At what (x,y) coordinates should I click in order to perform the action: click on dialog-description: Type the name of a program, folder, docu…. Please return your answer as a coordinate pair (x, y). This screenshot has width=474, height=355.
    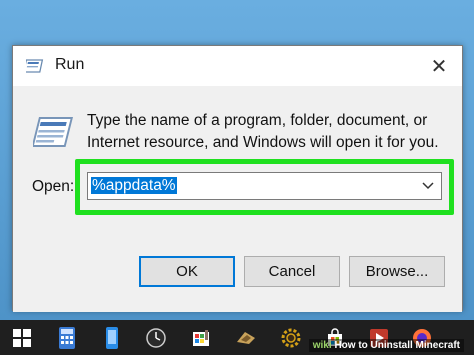
    Looking at the image, I should click on (263, 131).